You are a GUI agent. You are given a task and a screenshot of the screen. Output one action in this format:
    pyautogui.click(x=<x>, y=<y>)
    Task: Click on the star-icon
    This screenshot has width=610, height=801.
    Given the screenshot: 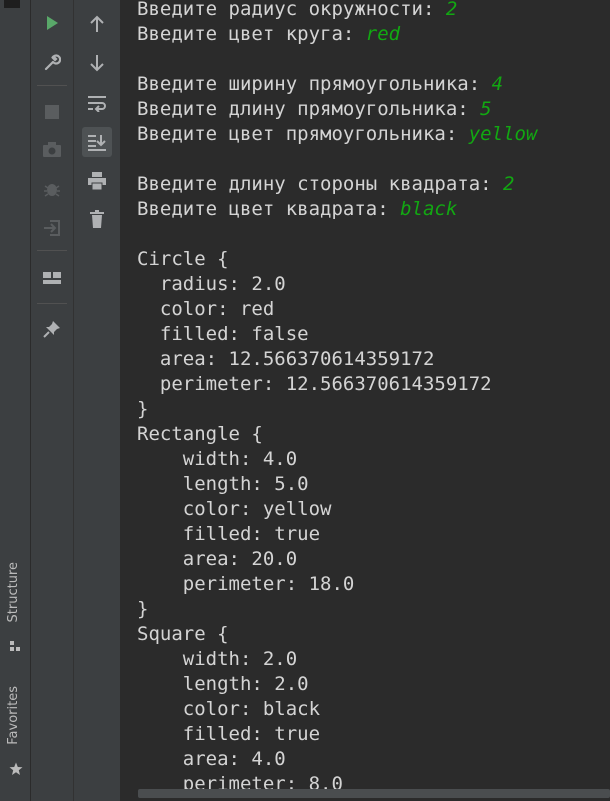 What is the action you would take?
    pyautogui.click(x=16, y=771)
    